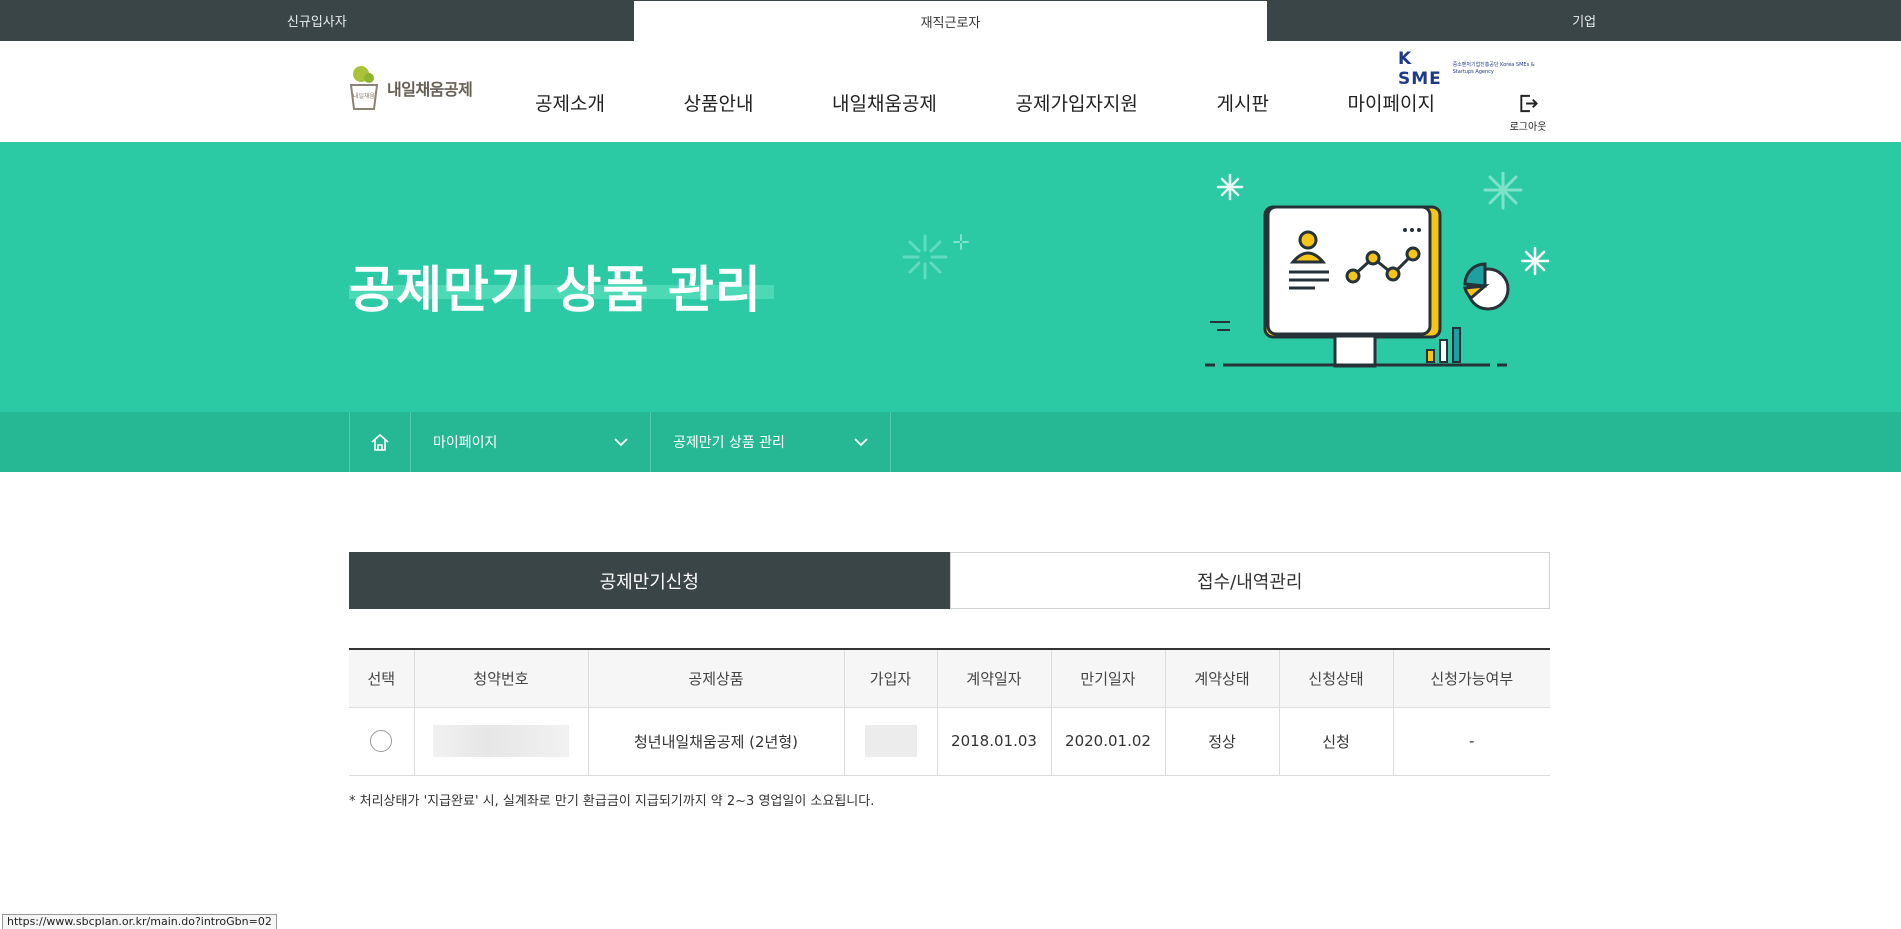  Describe the element at coordinates (1529, 103) in the screenshot. I see `logout-icon` at that location.